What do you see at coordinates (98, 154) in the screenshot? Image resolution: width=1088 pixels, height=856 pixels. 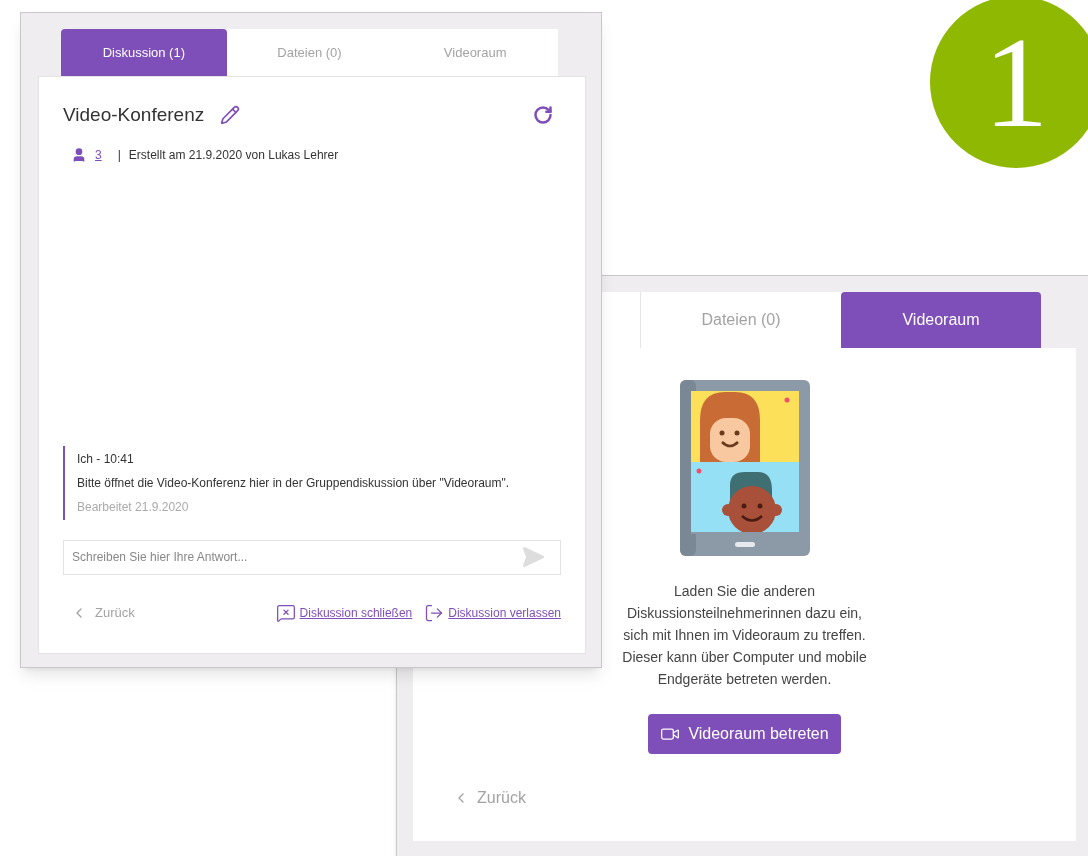 I see `participants-link: 3` at bounding box center [98, 154].